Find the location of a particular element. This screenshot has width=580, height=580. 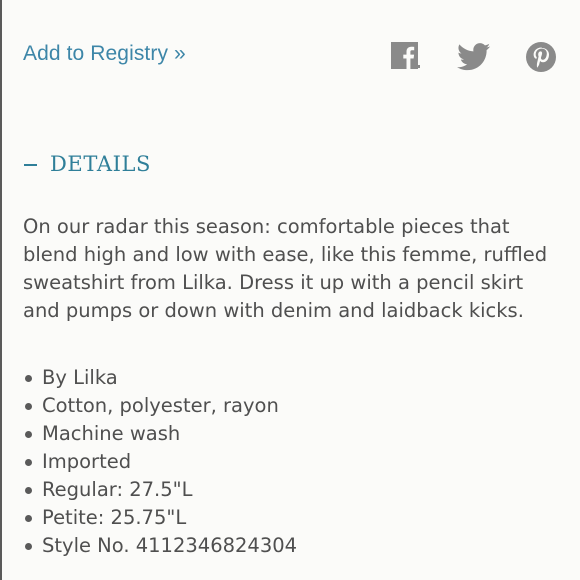

feature-text: Machine wash is located at coordinates (111, 433).